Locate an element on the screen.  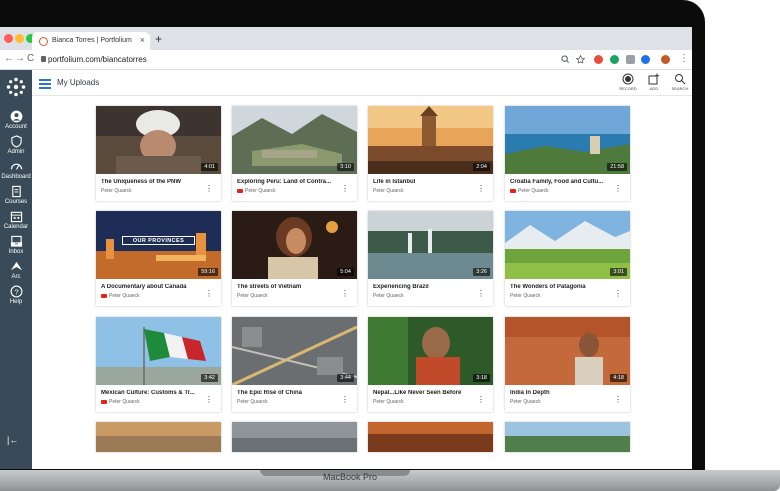
record-label: RECORD is located at coordinates (628, 88).